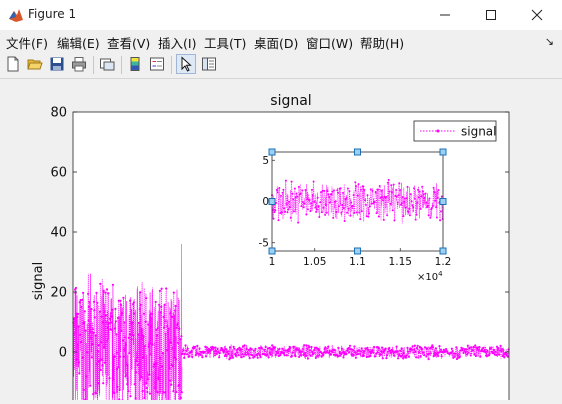 This screenshot has height=404, width=562. Describe the element at coordinates (107, 64) in the screenshot. I see `link-plot-button` at that location.